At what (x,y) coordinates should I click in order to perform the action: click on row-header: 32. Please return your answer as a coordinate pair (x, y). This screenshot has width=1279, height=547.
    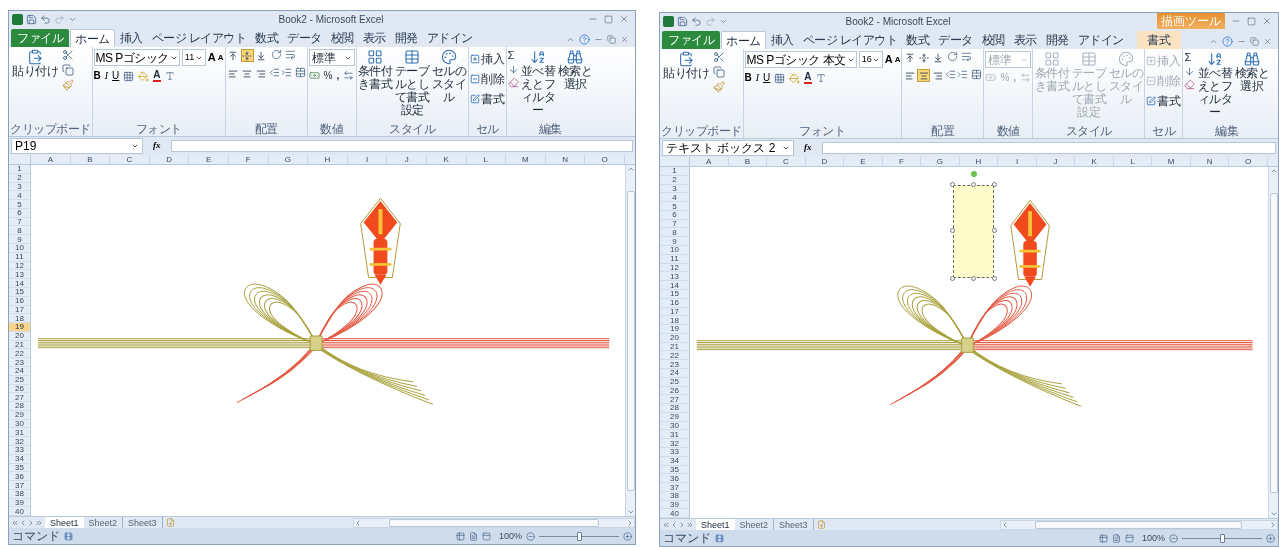
    Looking at the image, I should click on (19, 441).